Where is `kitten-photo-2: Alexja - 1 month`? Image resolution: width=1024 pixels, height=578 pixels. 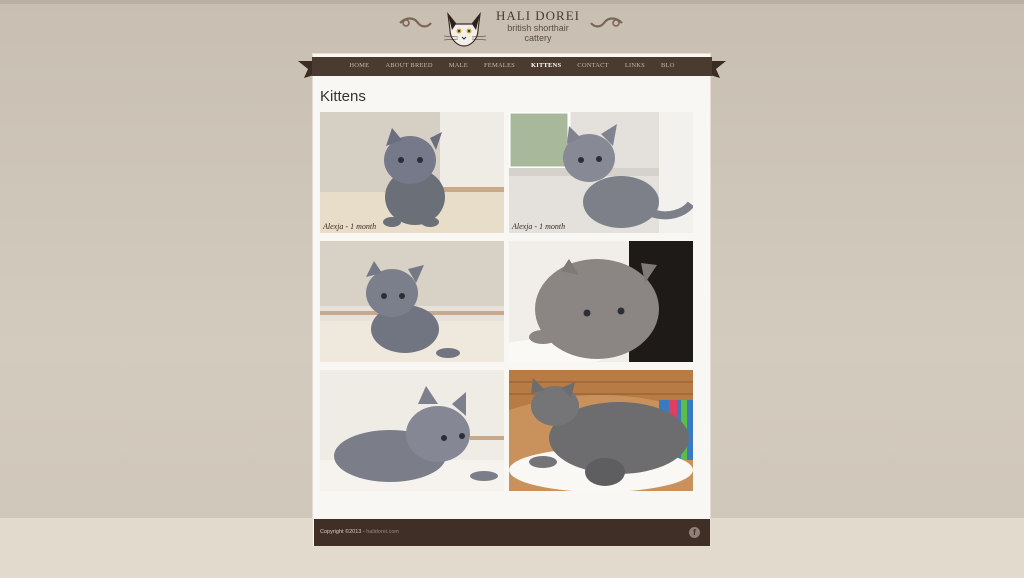
kitten-photo-2: Alexja - 1 month is located at coordinates (601, 172).